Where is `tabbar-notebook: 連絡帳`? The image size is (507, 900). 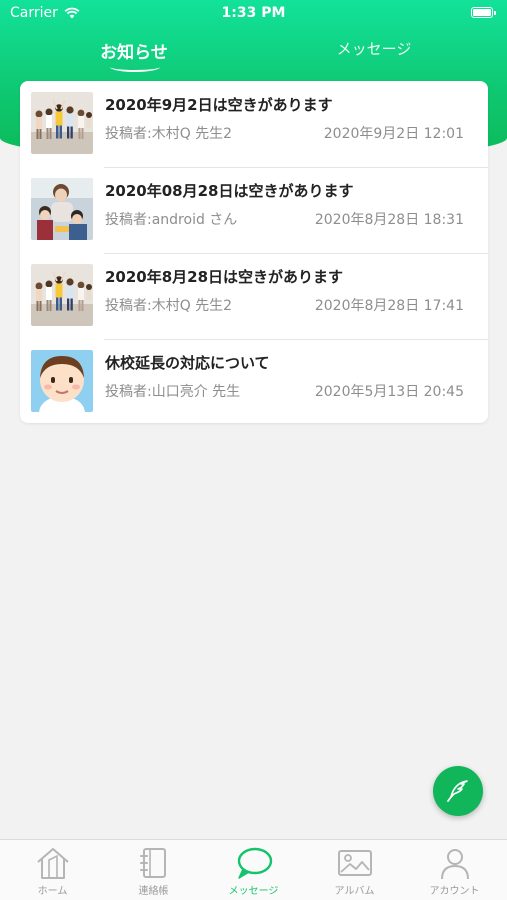 tabbar-notebook: 連絡帳 is located at coordinates (153, 871).